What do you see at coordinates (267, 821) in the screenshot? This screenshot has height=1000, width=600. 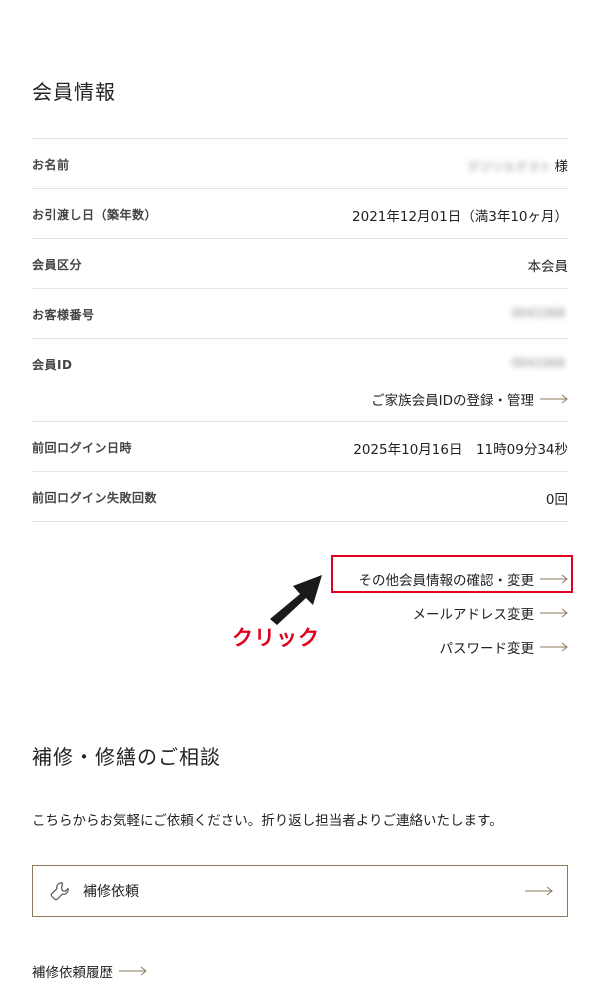 I see `repair-description: こちらからお気軽にご依頼ください。折り返し担当者よりご連絡いたします。` at bounding box center [267, 821].